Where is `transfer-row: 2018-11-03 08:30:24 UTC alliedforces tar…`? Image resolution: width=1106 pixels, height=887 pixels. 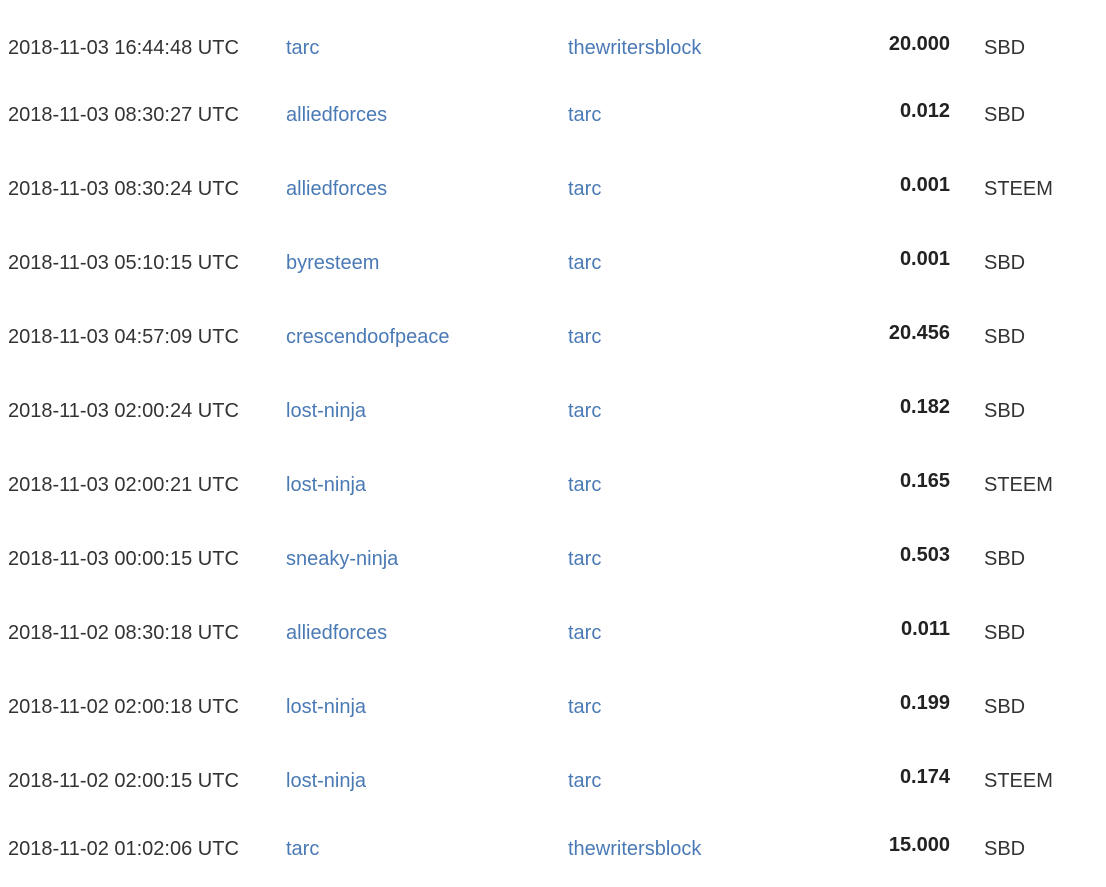 transfer-row: 2018-11-03 08:30:24 UTC alliedforces tar… is located at coordinates (553, 187).